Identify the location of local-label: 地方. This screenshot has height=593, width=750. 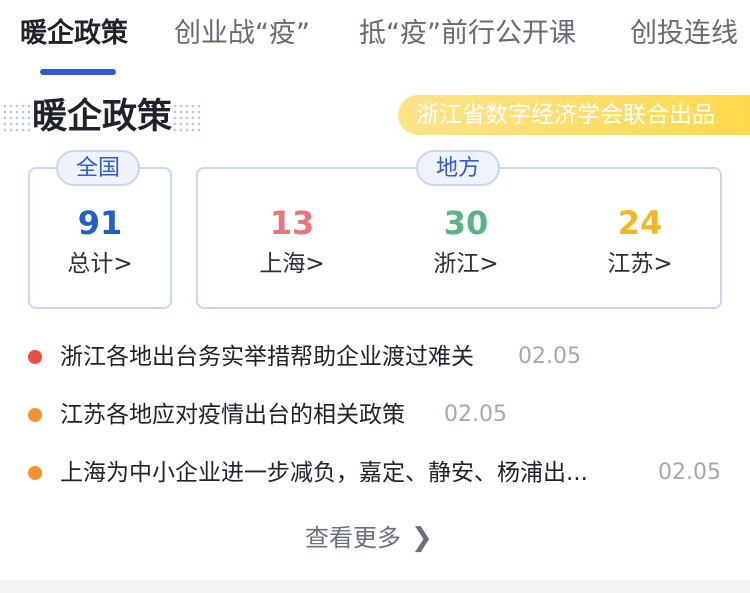
(458, 168).